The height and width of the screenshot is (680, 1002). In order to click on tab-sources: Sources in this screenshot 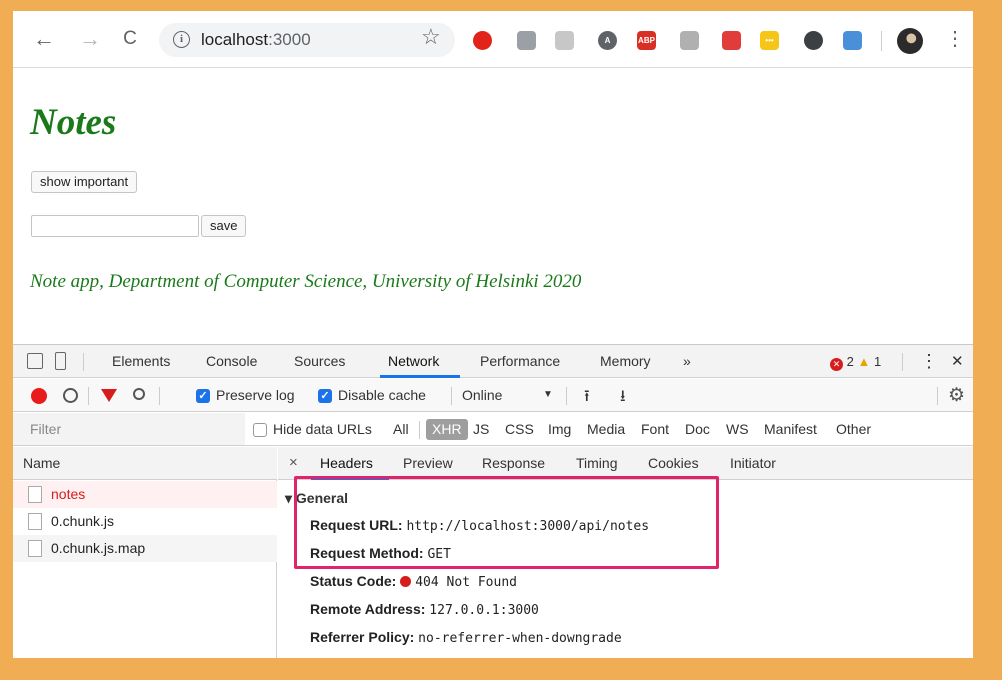, I will do `click(319, 361)`.